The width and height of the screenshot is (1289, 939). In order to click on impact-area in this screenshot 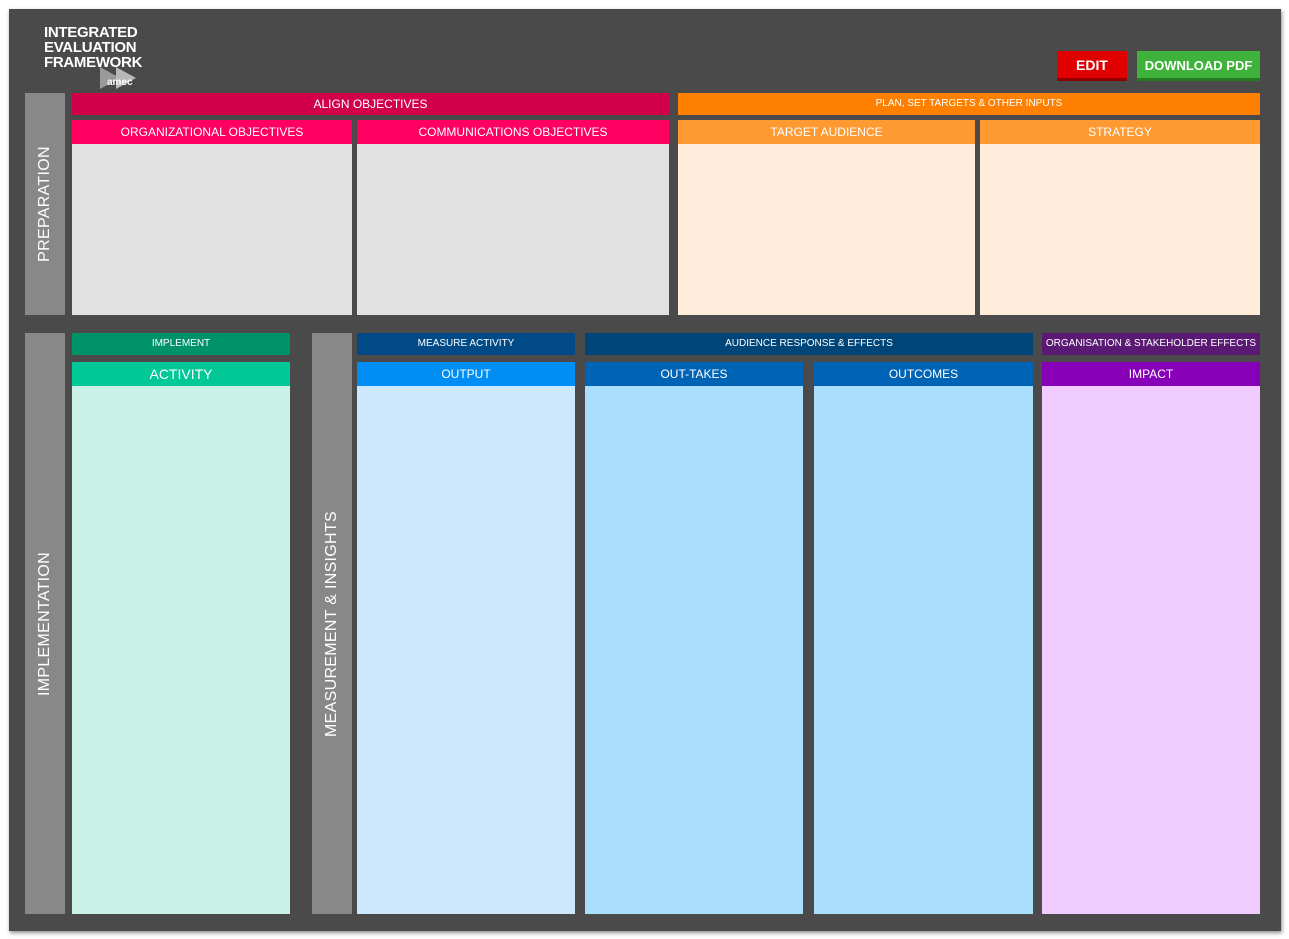, I will do `click(1151, 650)`.